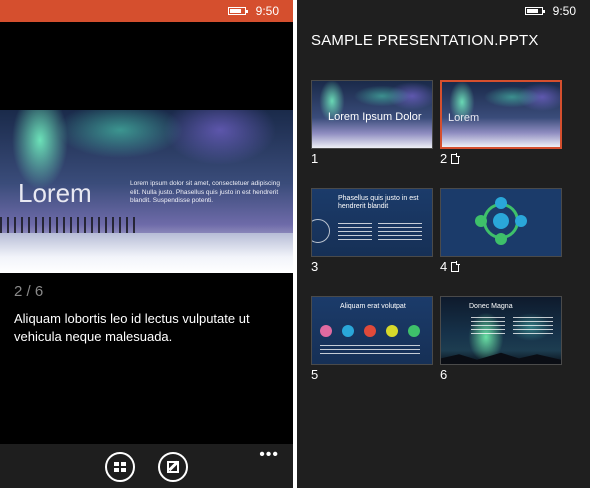 This screenshot has height=488, width=590. I want to click on slide-title: Lorem, so click(55, 193).